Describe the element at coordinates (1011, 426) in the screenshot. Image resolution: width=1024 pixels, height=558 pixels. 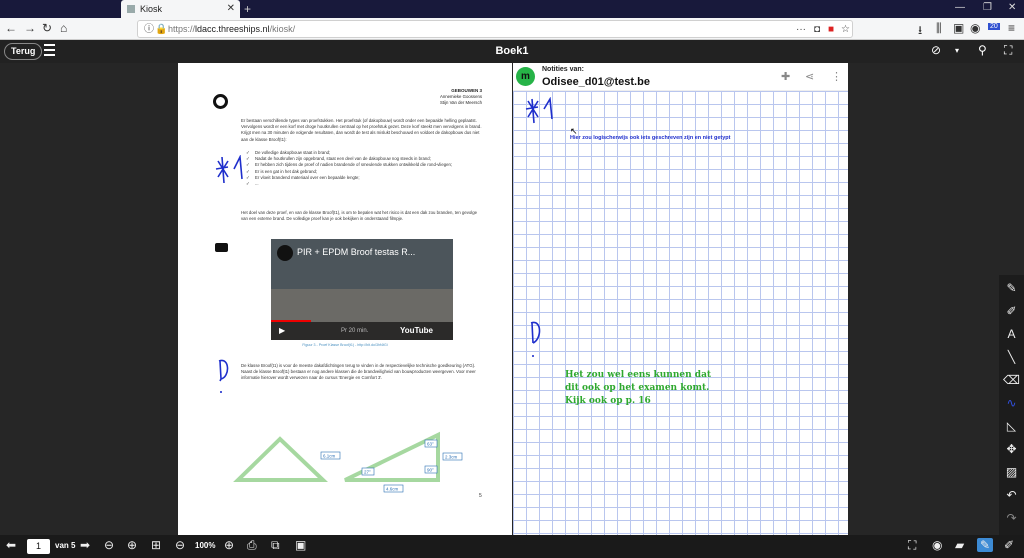
I see `ruler-icon: ◺` at that location.